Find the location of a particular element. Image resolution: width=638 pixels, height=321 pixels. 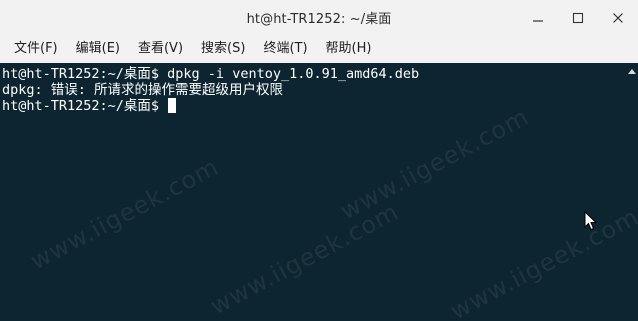

menu-bar: 文件(F) 编辑(E) 查看(V) 搜索(S) 终端(T) 帮助(H) is located at coordinates (319, 49).